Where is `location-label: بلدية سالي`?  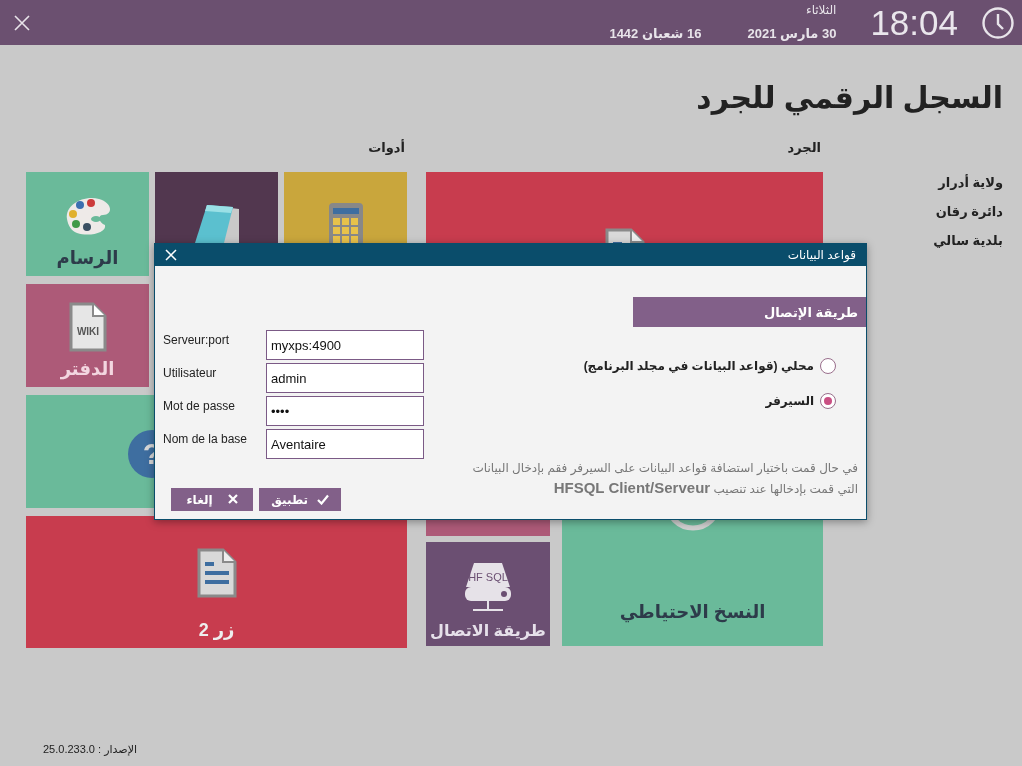 location-label: بلدية سالي is located at coordinates (968, 241).